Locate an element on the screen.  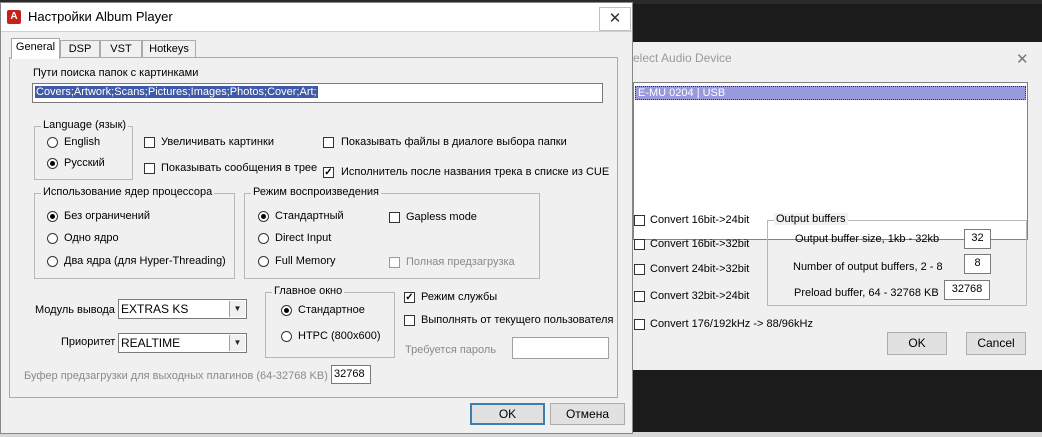
artist-after-track-checkbox: ✓ is located at coordinates (328, 172).